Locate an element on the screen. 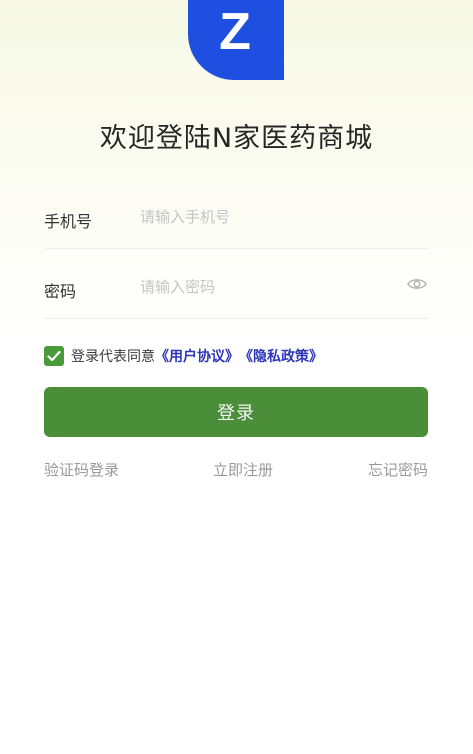 Image resolution: width=473 pixels, height=754 pixels. agreement-row: 登录代表同意 《用户协议》 《隐私政策》 is located at coordinates (183, 356).